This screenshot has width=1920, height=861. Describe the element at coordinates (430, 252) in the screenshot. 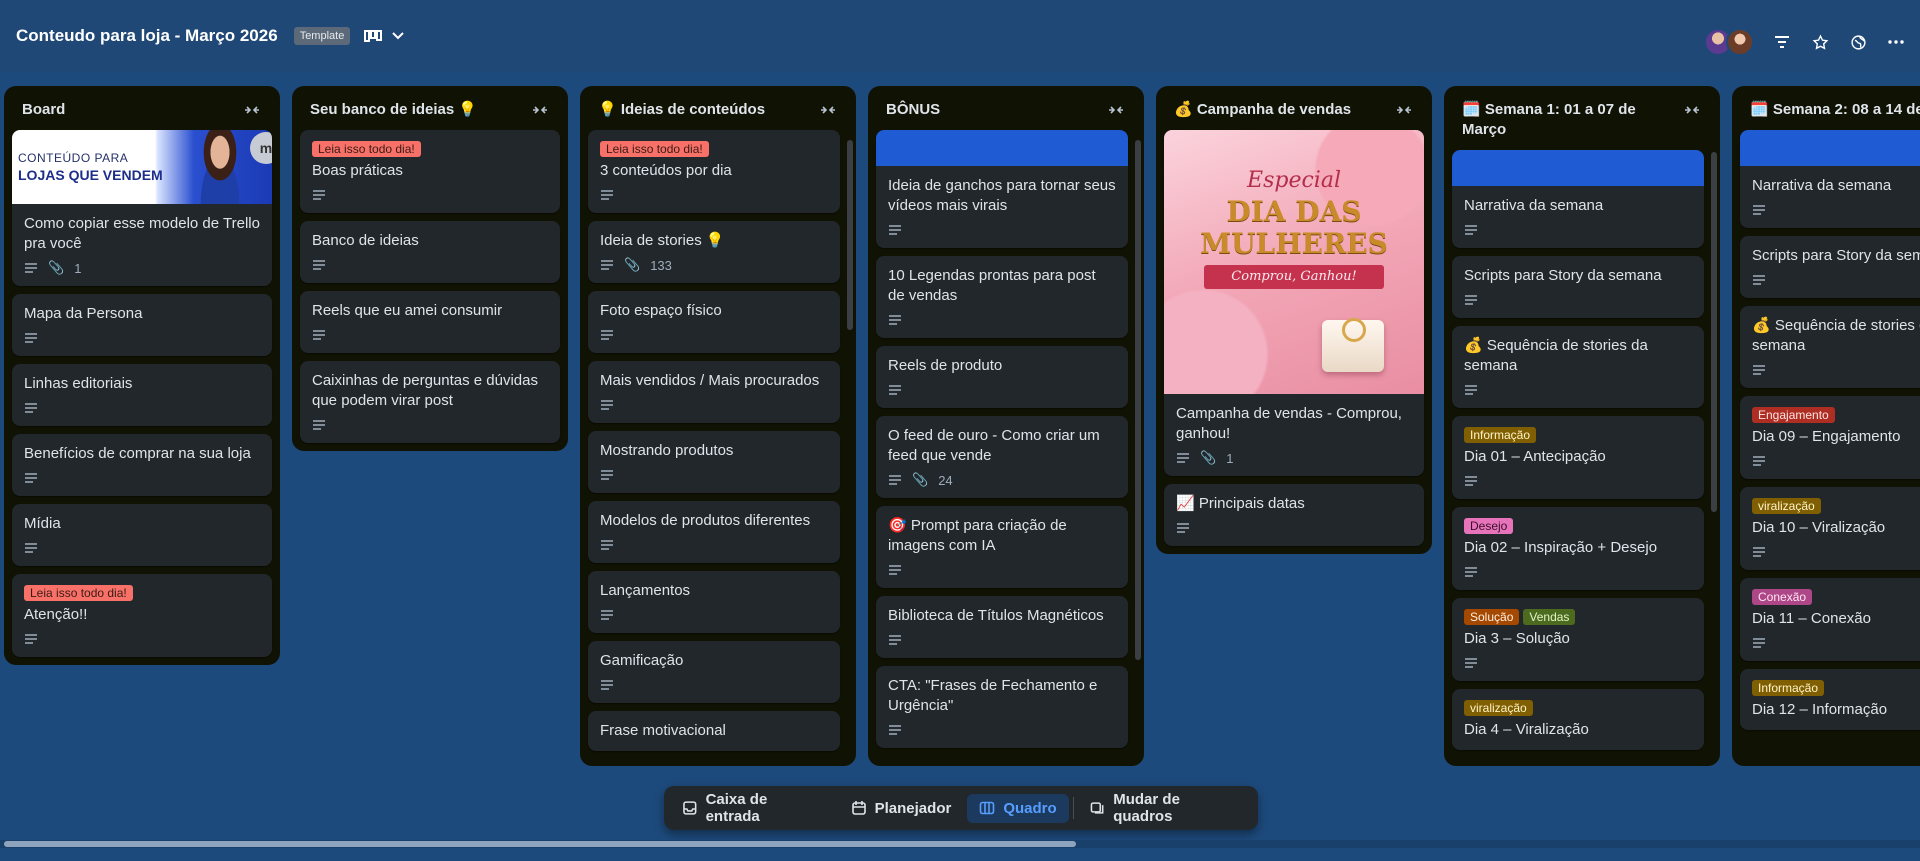

I see `card: Banco de ideias` at that location.